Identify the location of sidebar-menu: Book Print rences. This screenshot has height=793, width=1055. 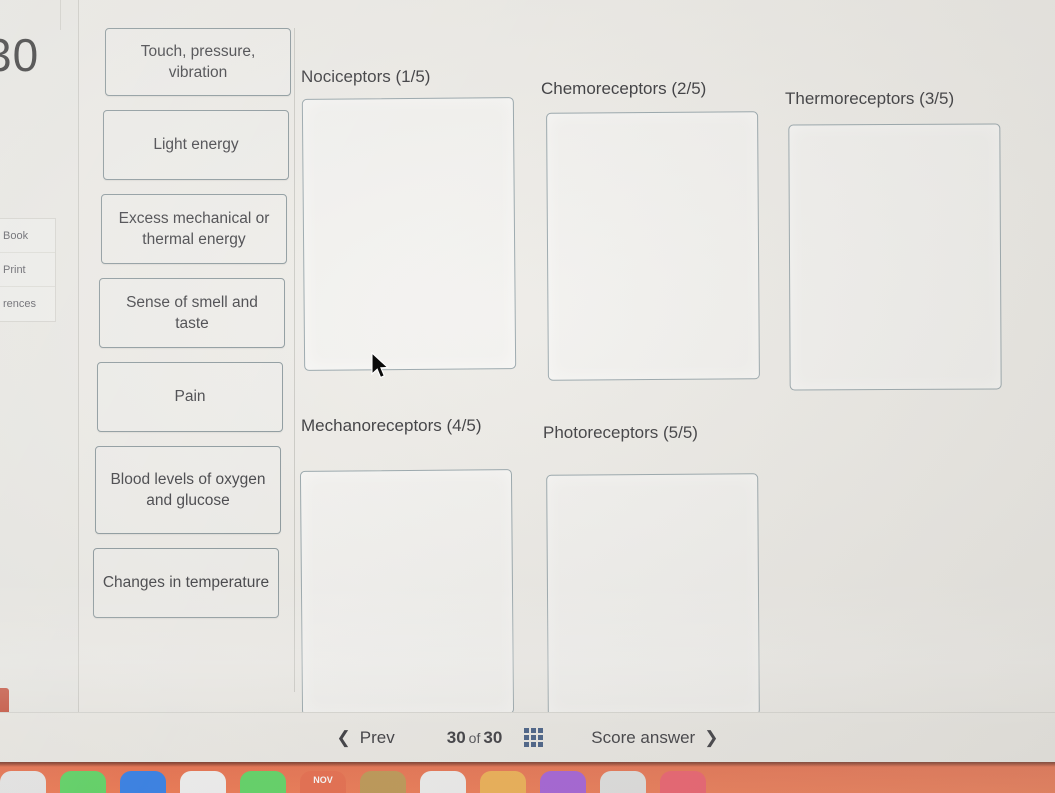
(28, 270).